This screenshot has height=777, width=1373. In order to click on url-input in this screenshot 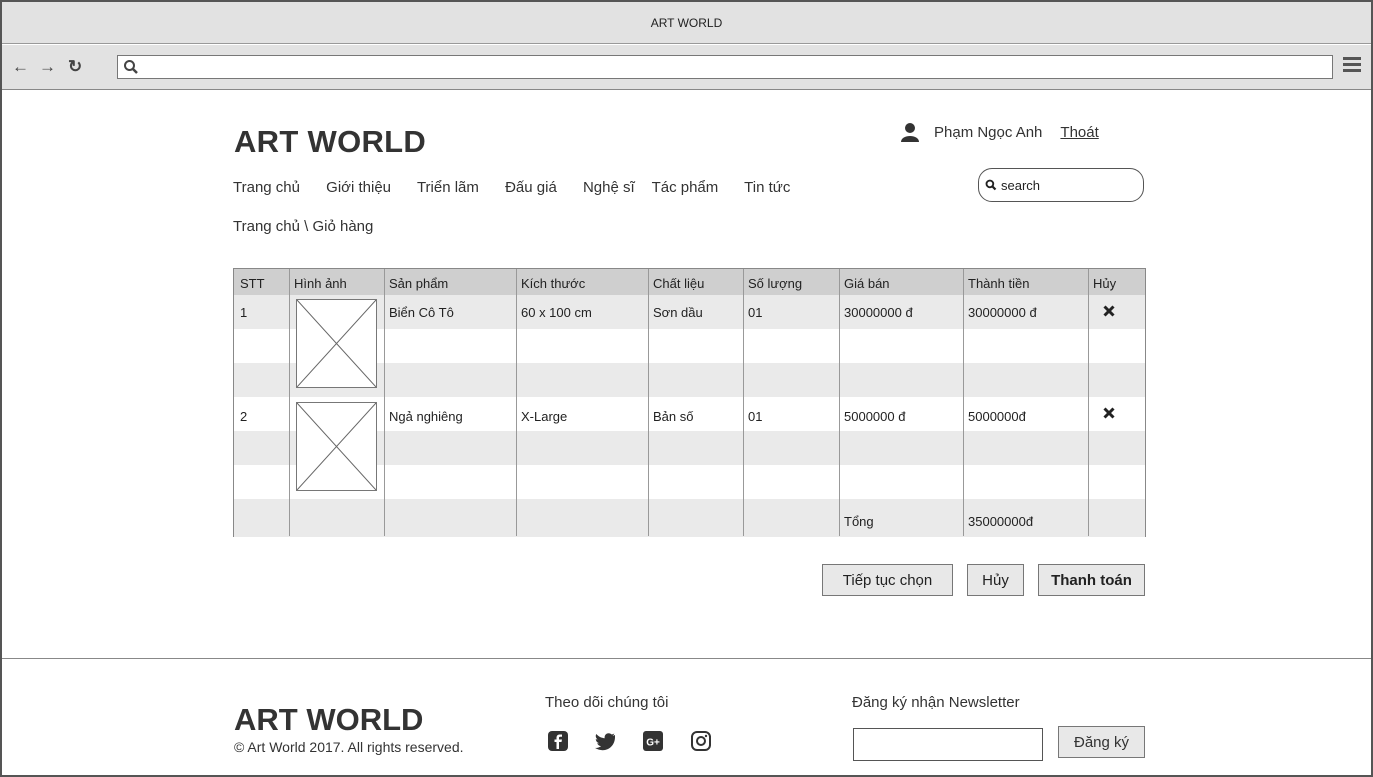, I will do `click(725, 67)`.